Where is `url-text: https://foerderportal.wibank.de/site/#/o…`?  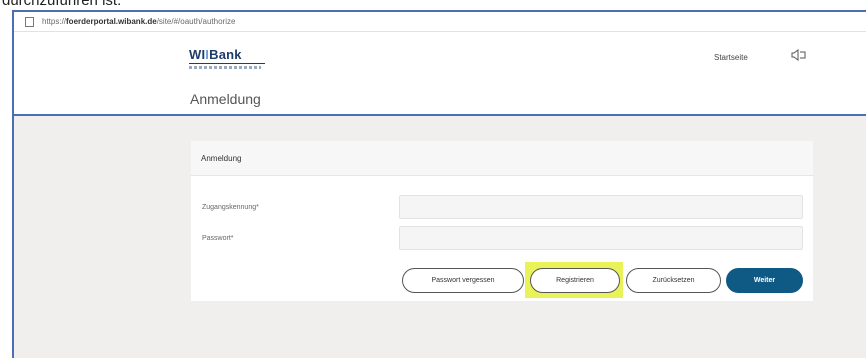
url-text: https://foerderportal.wibank.de/site/#/o… is located at coordinates (138, 21).